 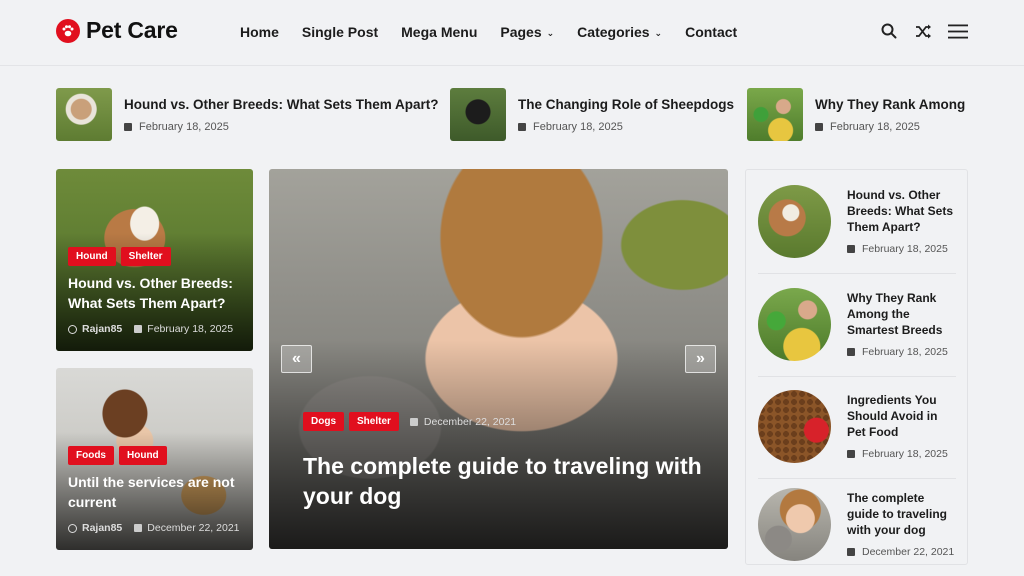 I want to click on card-tags: Foods Hound, so click(x=120, y=455).